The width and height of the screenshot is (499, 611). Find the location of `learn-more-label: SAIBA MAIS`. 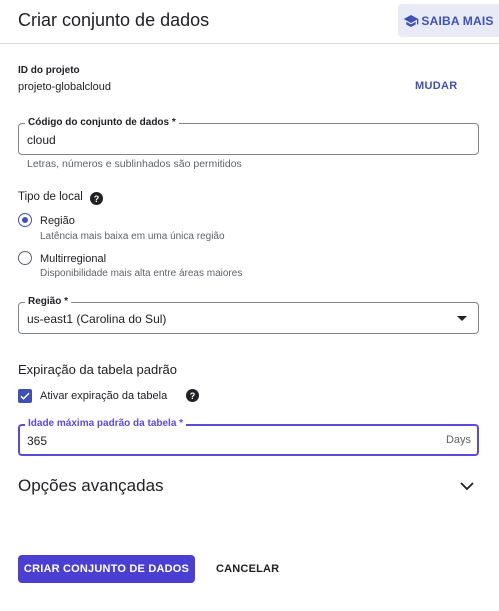

learn-more-label: SAIBA MAIS is located at coordinates (457, 20).